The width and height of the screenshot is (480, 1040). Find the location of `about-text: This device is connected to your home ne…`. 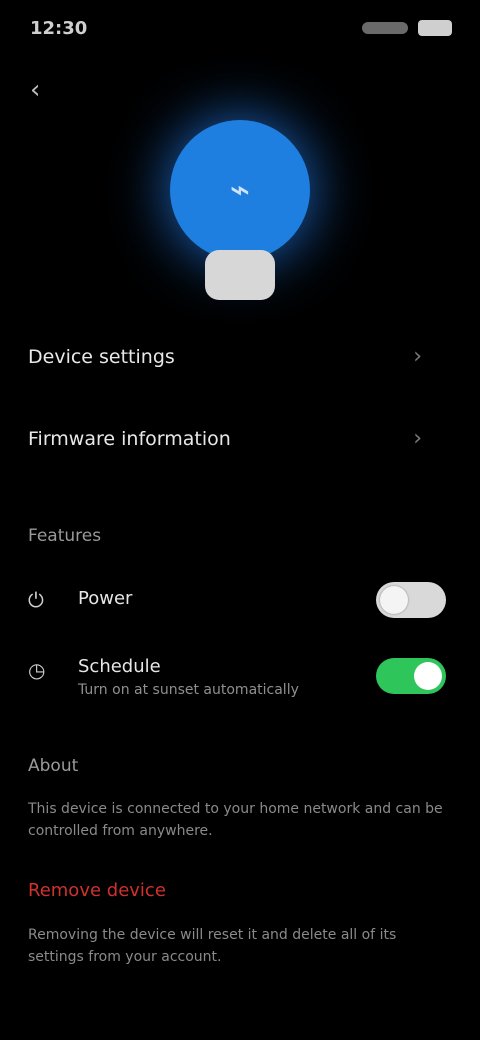

about-text: This device is connected to your home ne… is located at coordinates (235, 820).